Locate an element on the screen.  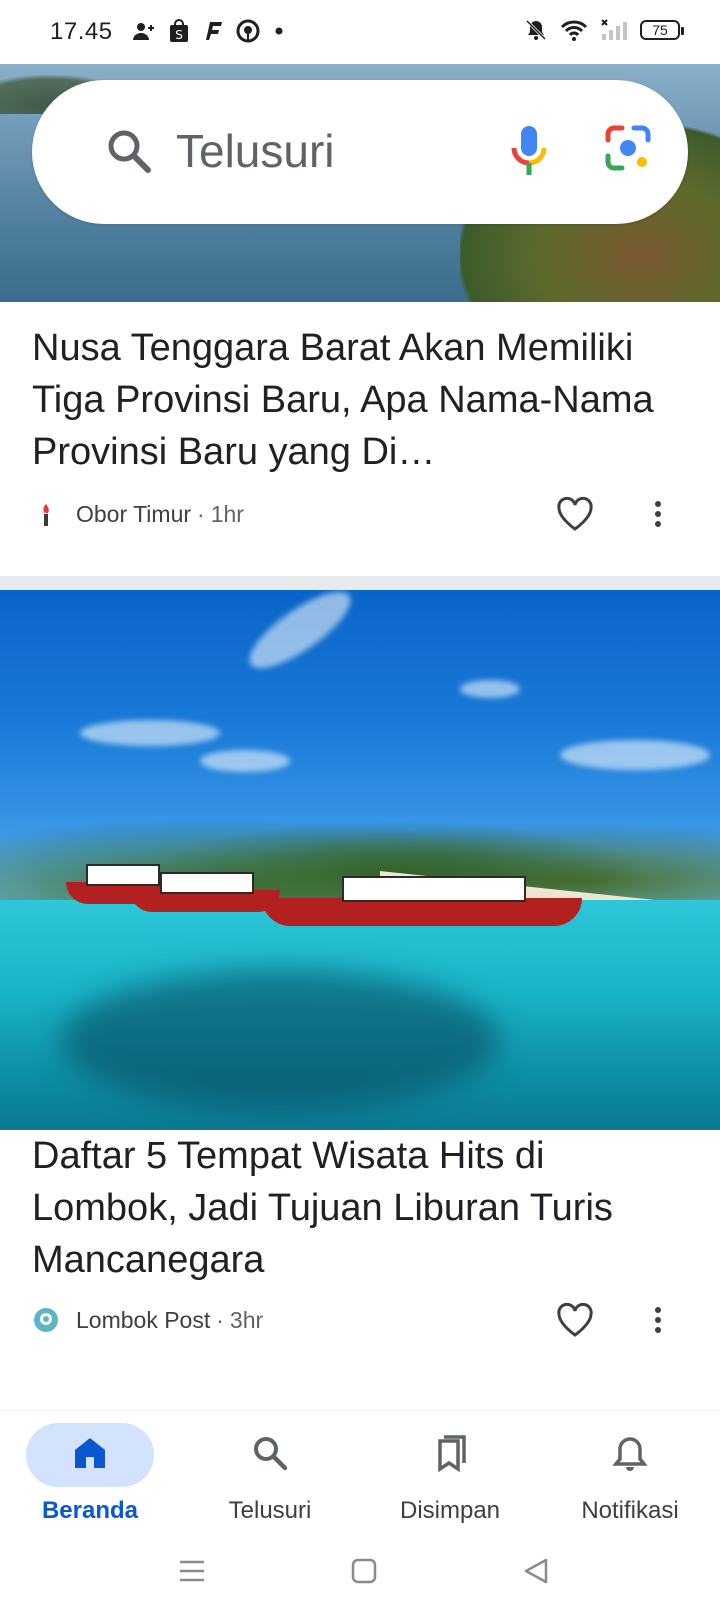
lens-icon is located at coordinates (628, 150).